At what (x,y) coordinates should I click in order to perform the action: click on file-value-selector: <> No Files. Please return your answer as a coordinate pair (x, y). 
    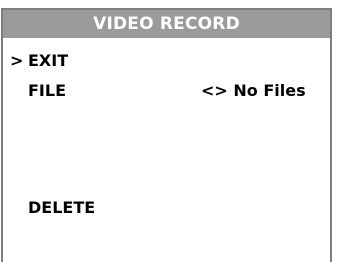
    Looking at the image, I should click on (253, 91).